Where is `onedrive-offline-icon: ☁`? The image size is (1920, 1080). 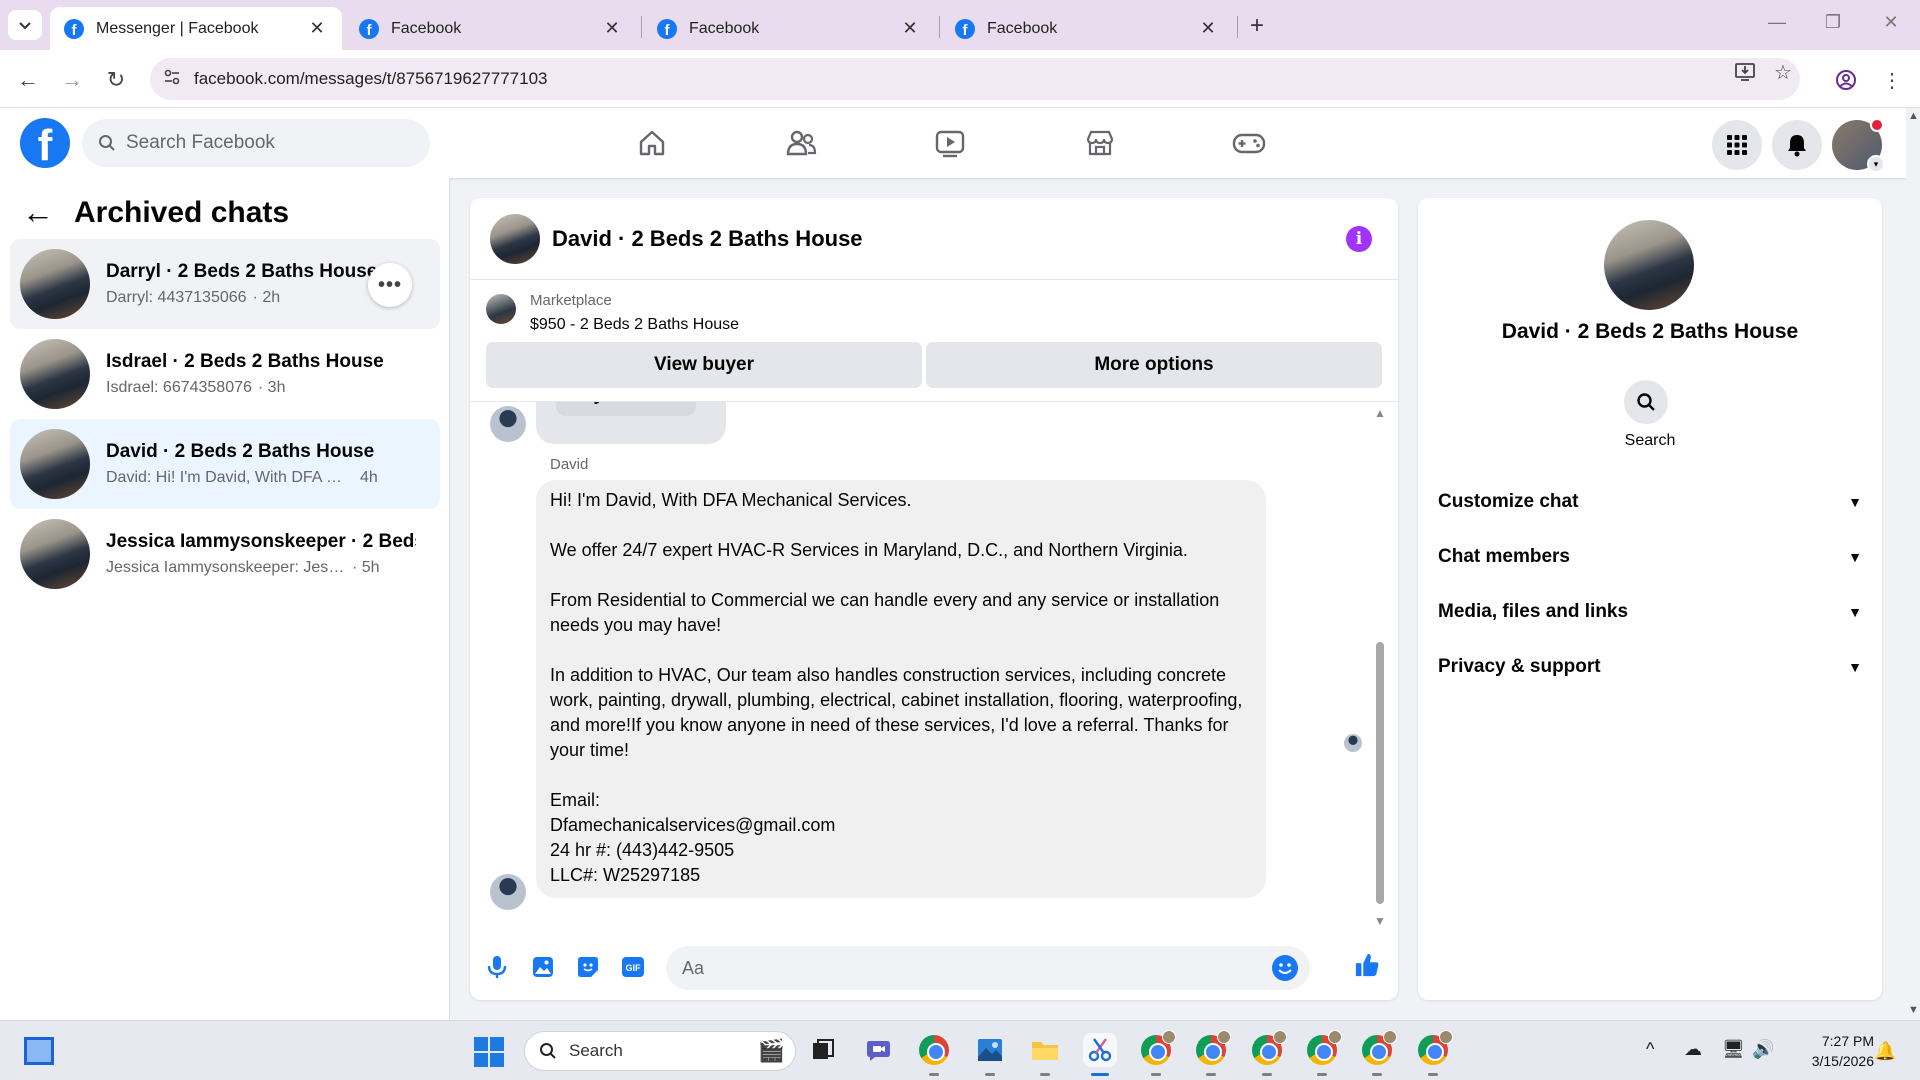 onedrive-offline-icon: ☁ is located at coordinates (1693, 1049).